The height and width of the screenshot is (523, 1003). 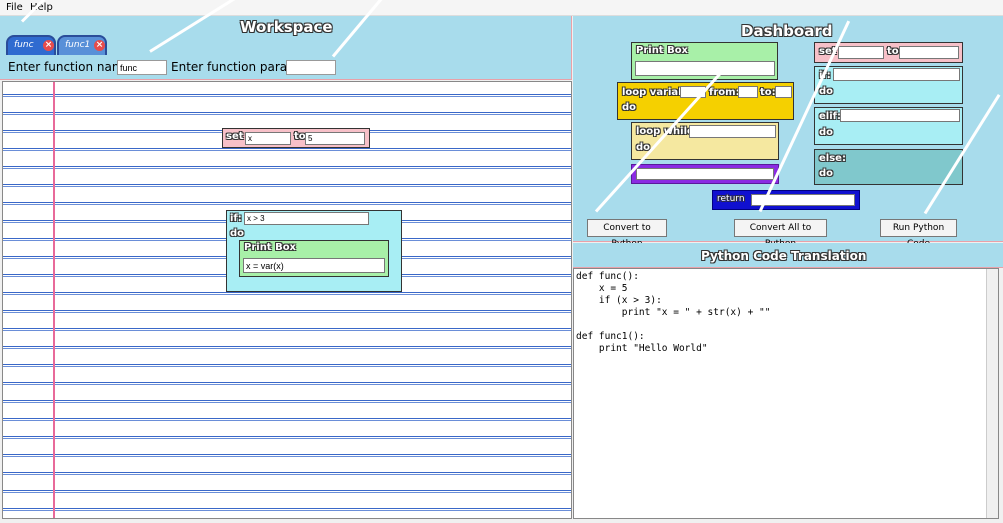 What do you see at coordinates (900, 115) in the screenshot?
I see `elif-condition-input` at bounding box center [900, 115].